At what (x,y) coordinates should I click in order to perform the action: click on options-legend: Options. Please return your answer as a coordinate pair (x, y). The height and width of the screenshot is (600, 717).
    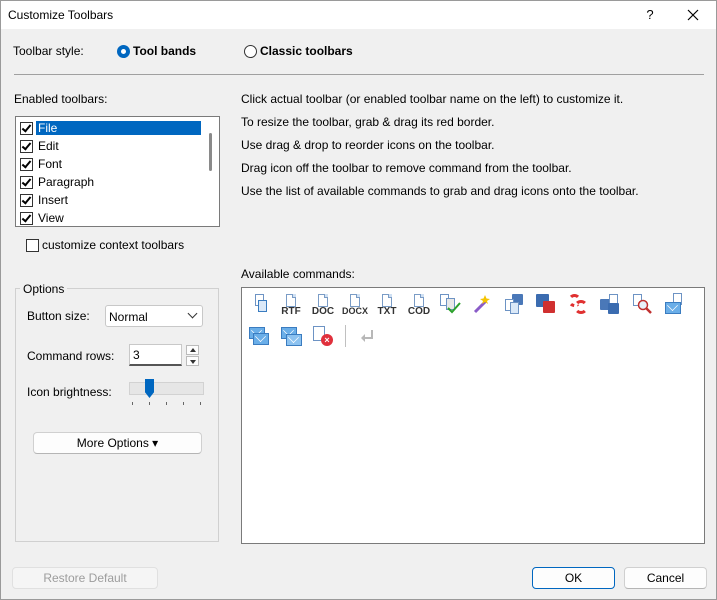
    Looking at the image, I should click on (44, 289).